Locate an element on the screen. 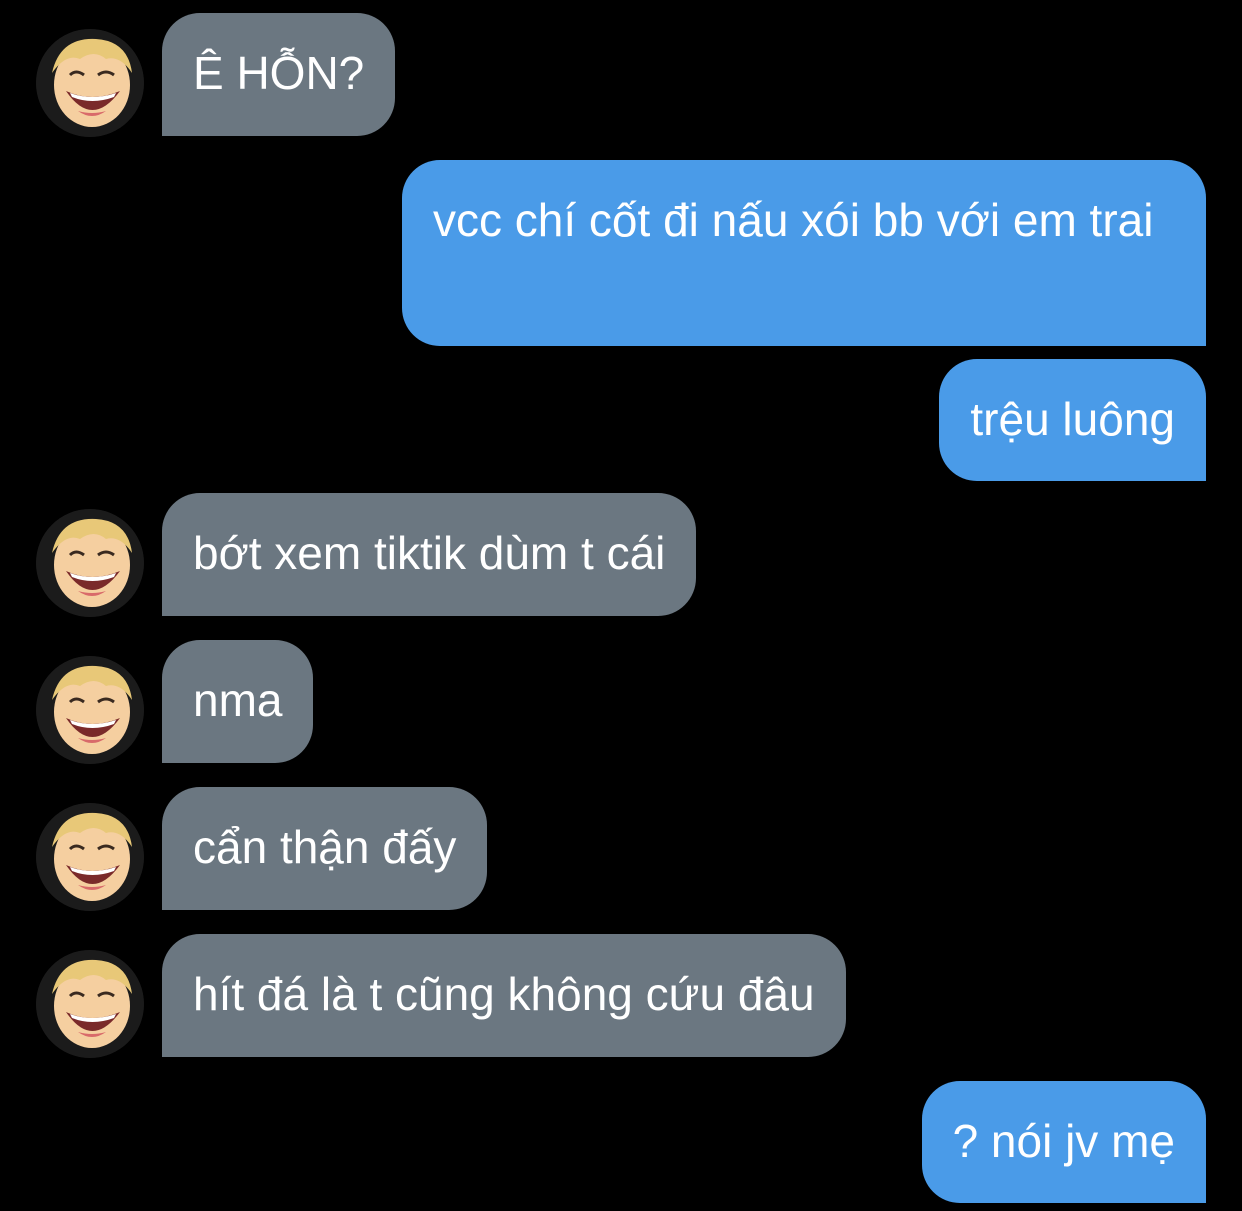  message-row: Ê HỖN? is located at coordinates (621, 75).